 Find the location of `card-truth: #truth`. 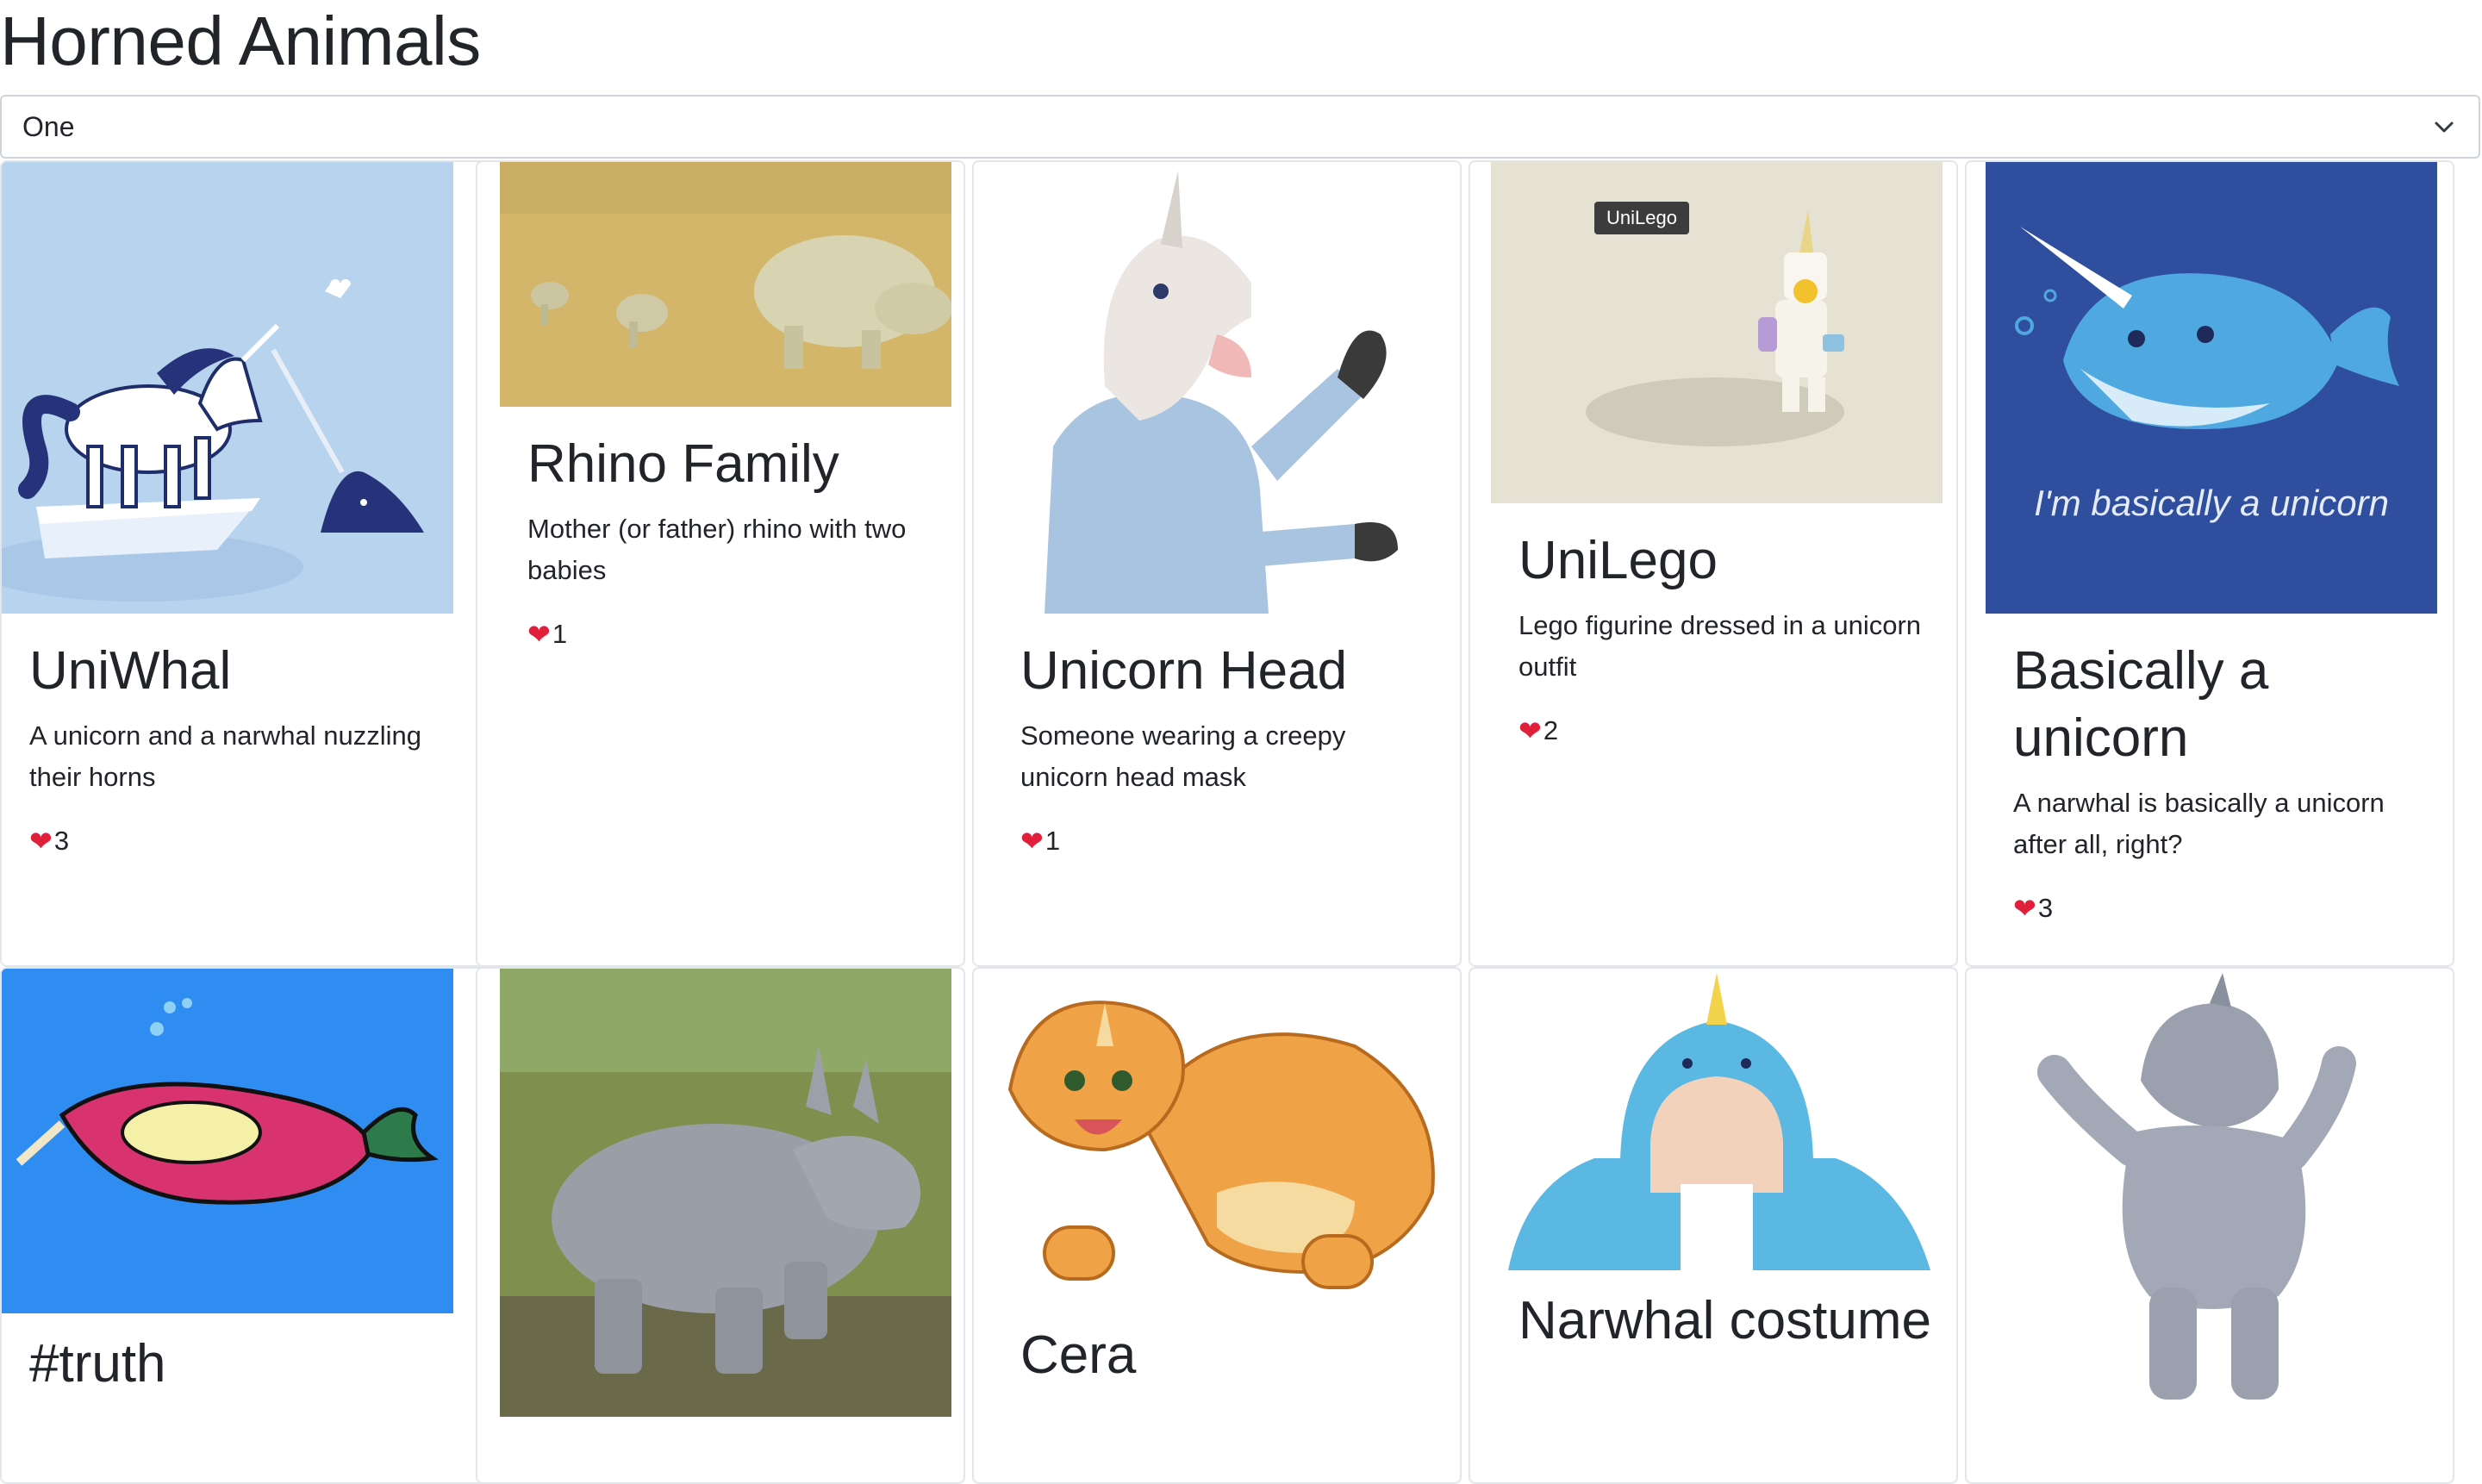

card-truth: #truth is located at coordinates (245, 1225).